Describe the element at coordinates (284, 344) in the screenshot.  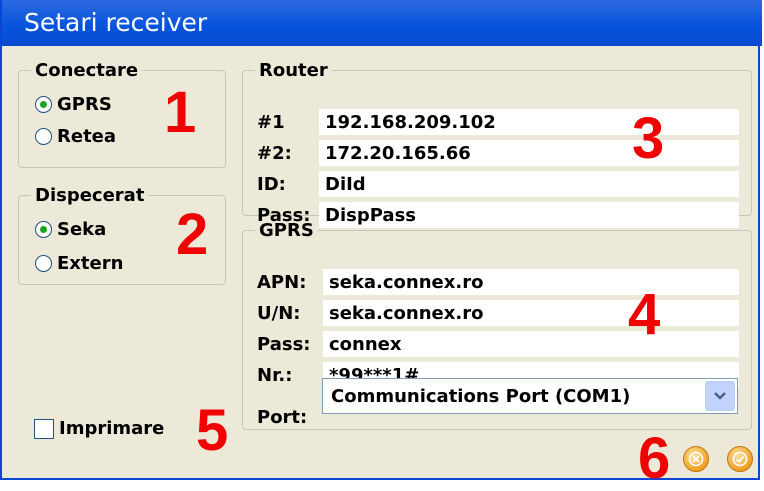
I see `gprs-label-pass: Pass:` at that location.